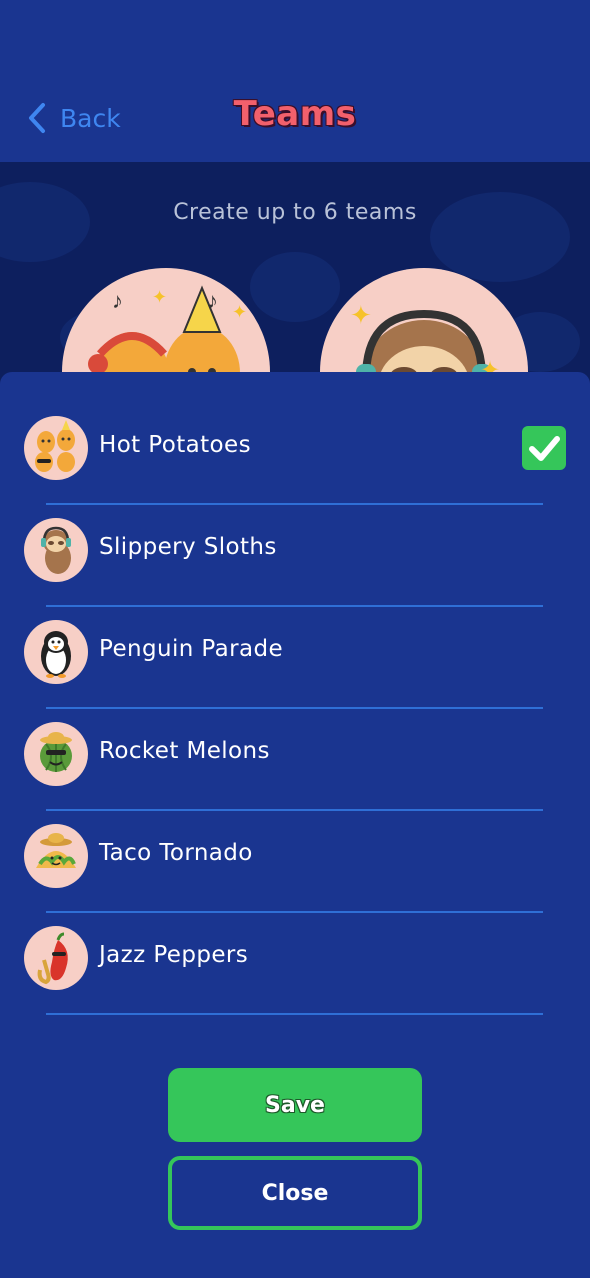  I want to click on sloth-icon, so click(56, 550).